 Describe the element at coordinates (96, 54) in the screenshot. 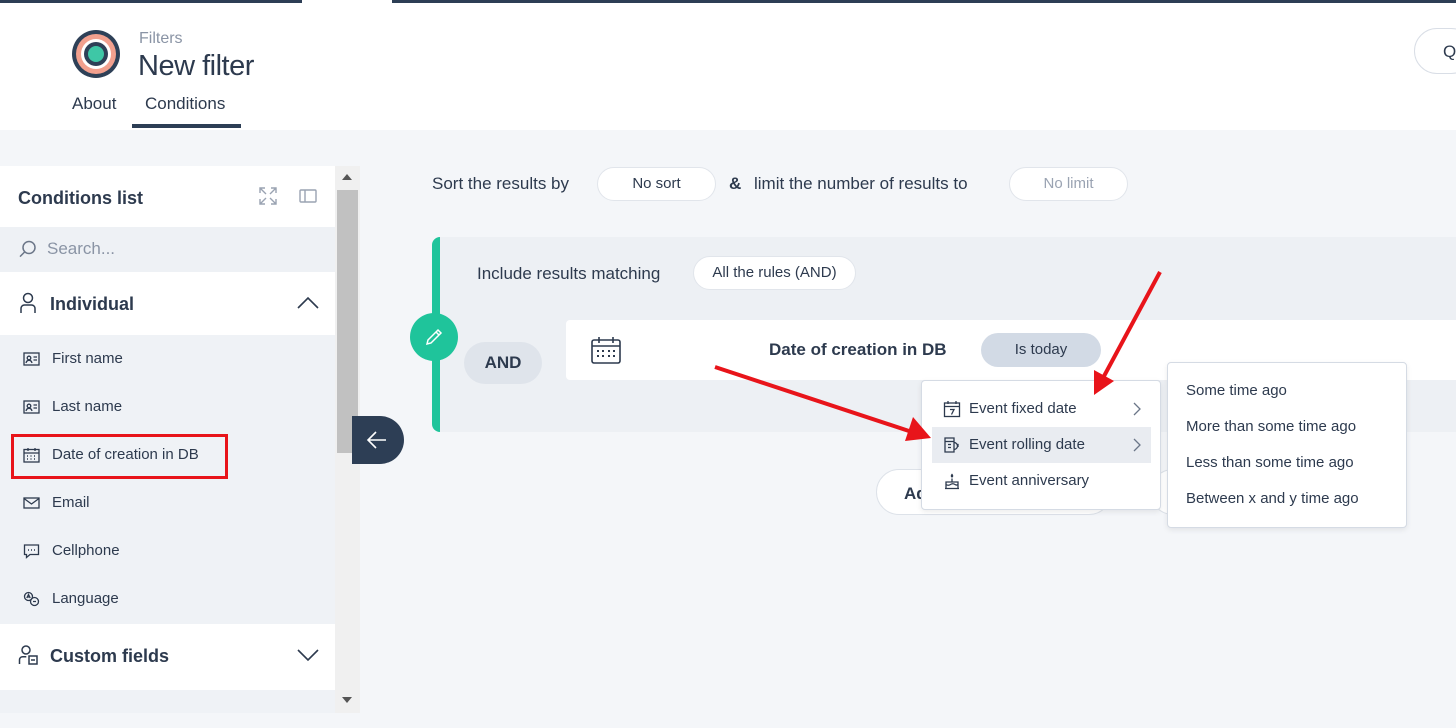

I see `app-logo` at that location.